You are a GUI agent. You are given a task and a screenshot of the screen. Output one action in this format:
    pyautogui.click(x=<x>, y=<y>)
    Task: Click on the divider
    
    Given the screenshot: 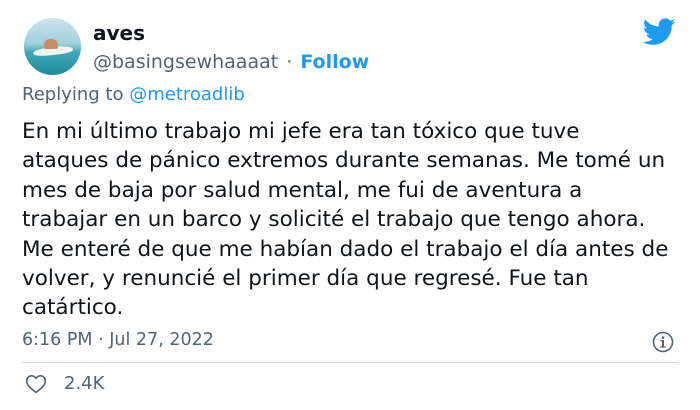 What is the action you would take?
    pyautogui.click(x=350, y=362)
    